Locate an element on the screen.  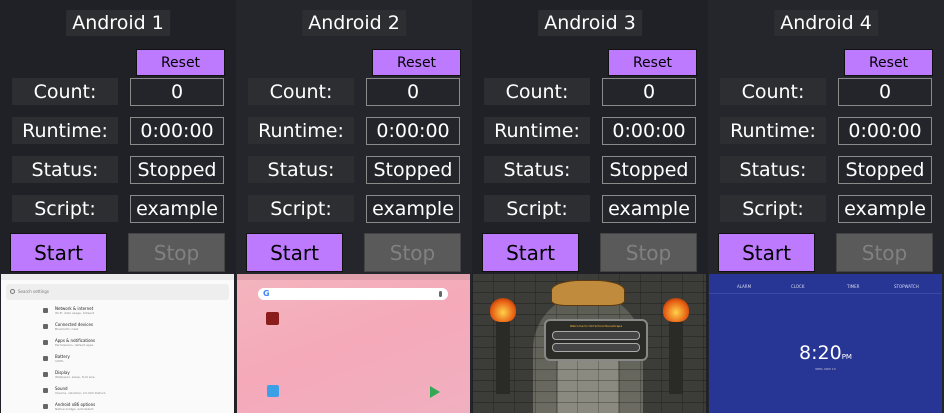
apps-icon is located at coordinates (45, 342).